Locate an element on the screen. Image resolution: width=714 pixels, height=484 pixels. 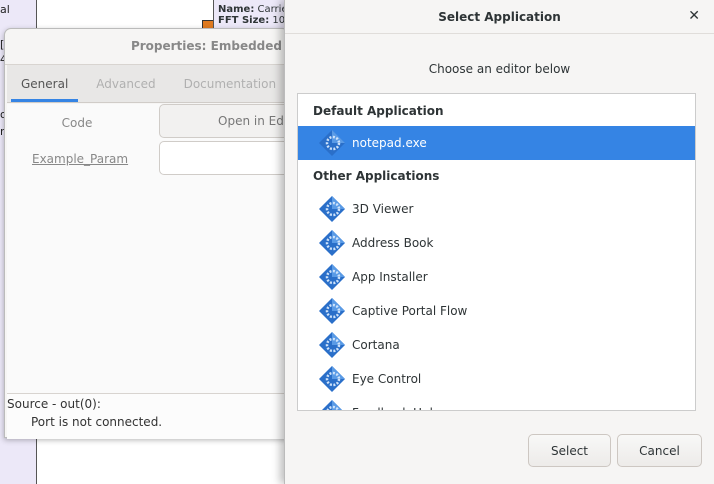
message-title: Source - out(0): is located at coordinates (54, 404).